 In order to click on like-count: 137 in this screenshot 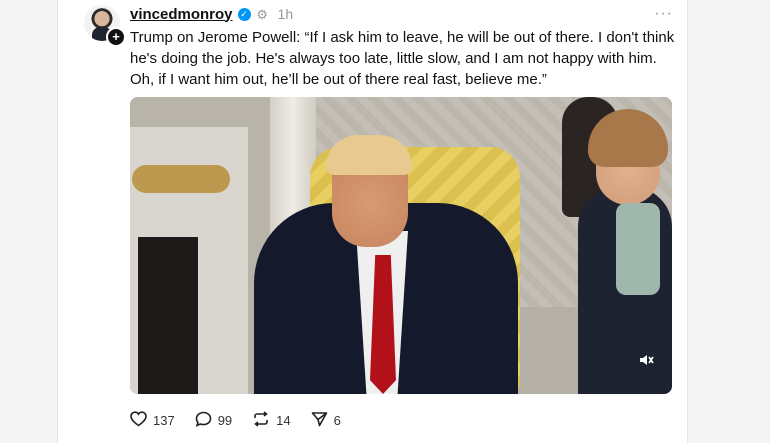, I will do `click(164, 420)`.